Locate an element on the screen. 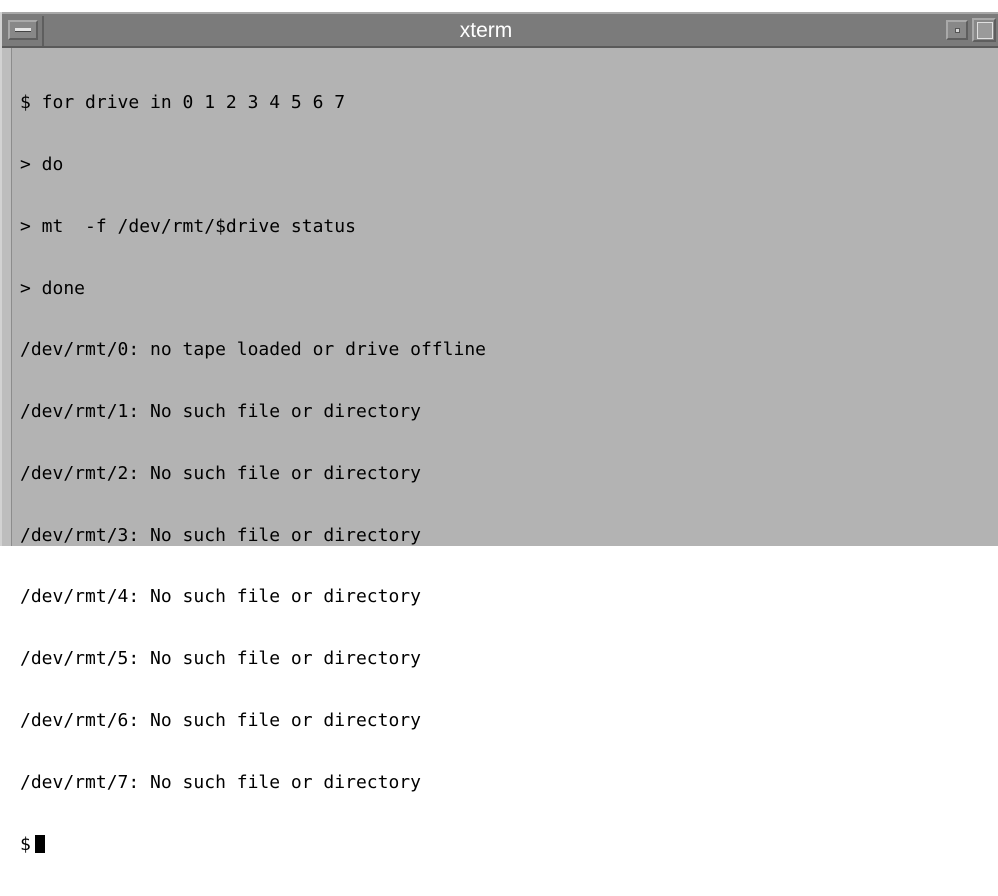 The image size is (998, 896). text-cursor is located at coordinates (39, 843).